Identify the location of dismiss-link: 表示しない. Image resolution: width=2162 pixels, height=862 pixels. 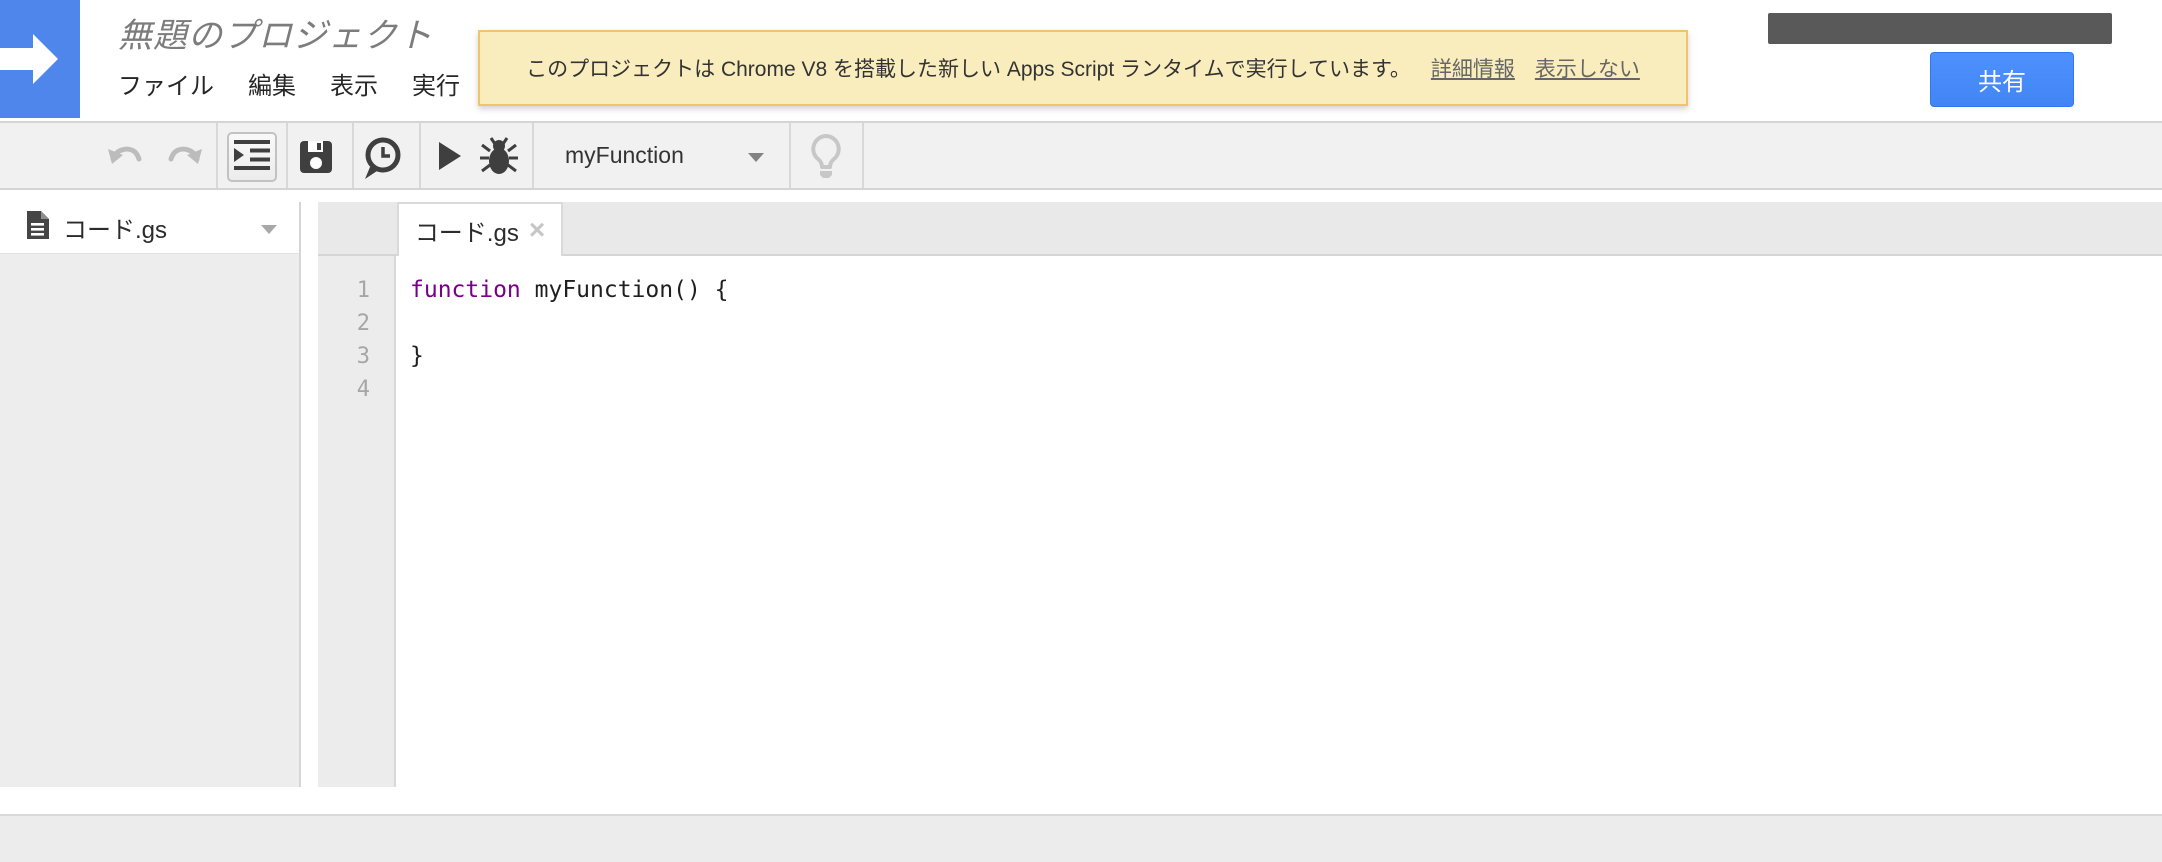
(1587, 68).